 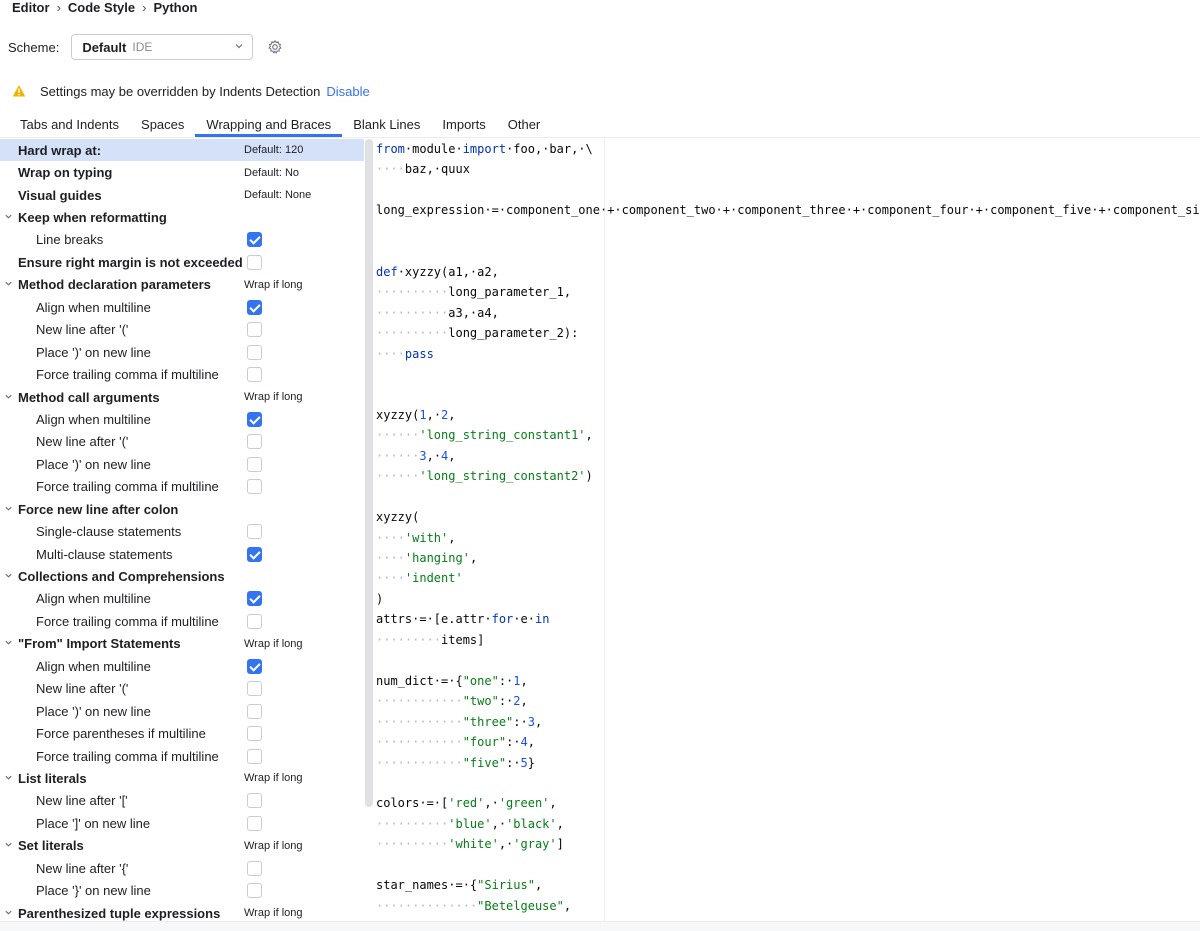 What do you see at coordinates (269, 125) in the screenshot?
I see `tab-wrapping-and-braces: Wrapping and Braces` at bounding box center [269, 125].